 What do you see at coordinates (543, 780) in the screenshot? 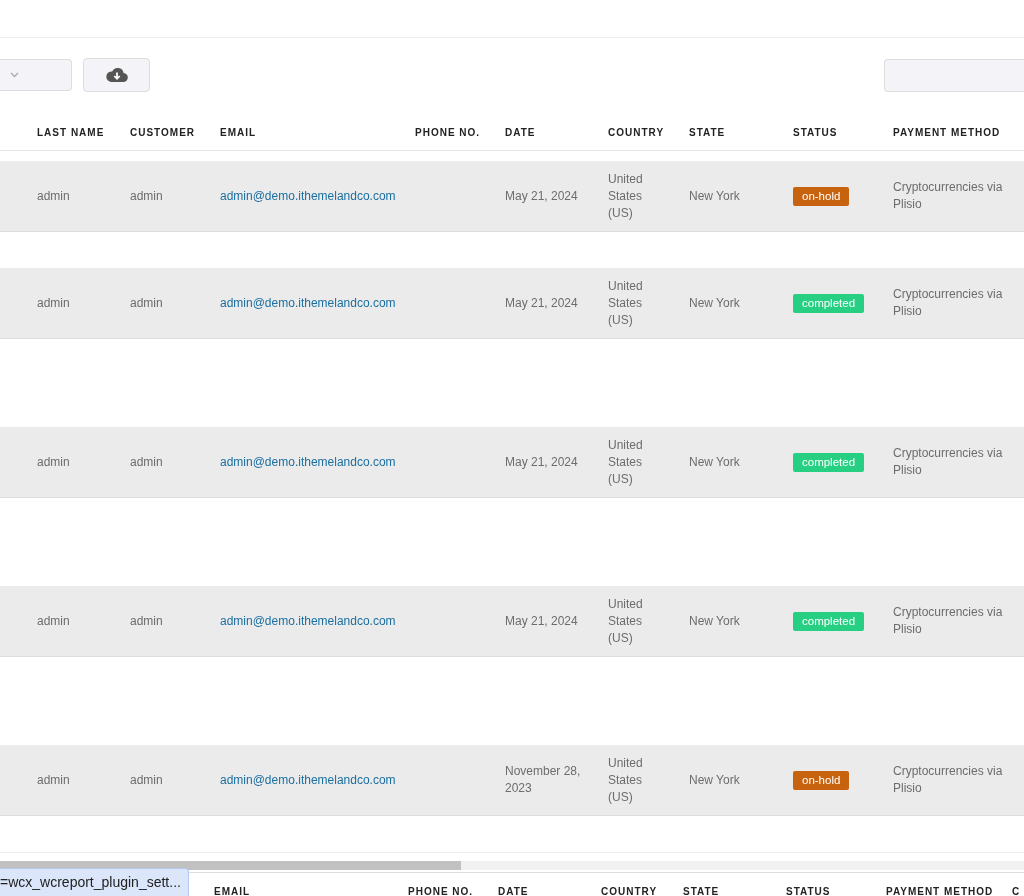
I see `table-cell-text: November 28, 2023` at bounding box center [543, 780].